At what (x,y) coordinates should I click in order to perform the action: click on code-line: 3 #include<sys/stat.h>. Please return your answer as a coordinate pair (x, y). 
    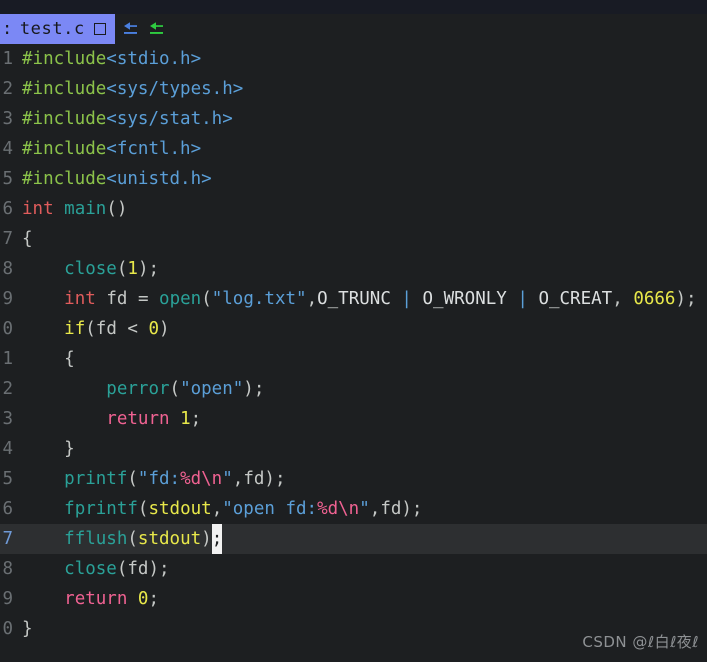
    Looking at the image, I should click on (353, 119).